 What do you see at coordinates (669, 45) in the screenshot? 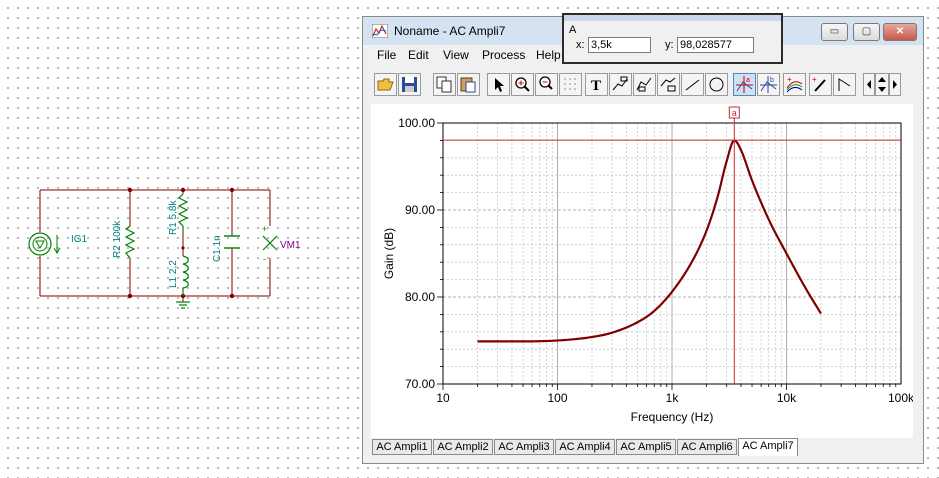
I see `y-readout-label: y:` at bounding box center [669, 45].